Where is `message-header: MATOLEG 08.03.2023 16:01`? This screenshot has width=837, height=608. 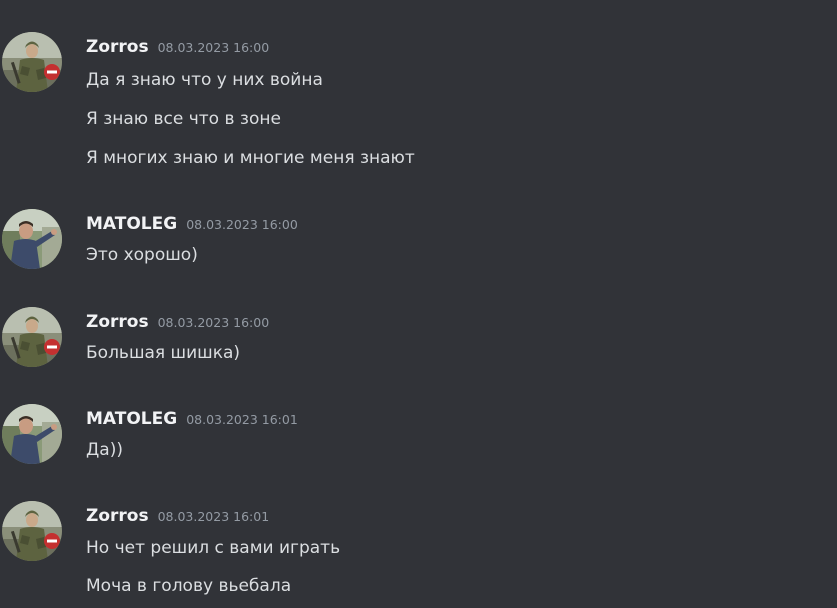 message-header: MATOLEG 08.03.2023 16:01 is located at coordinates (192, 419).